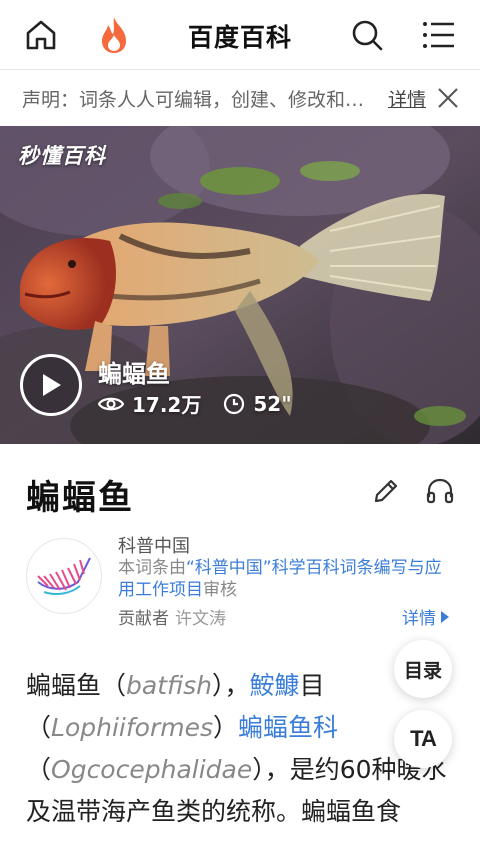 The image size is (480, 850). I want to click on contributor-name: 许文涛, so click(200, 619).